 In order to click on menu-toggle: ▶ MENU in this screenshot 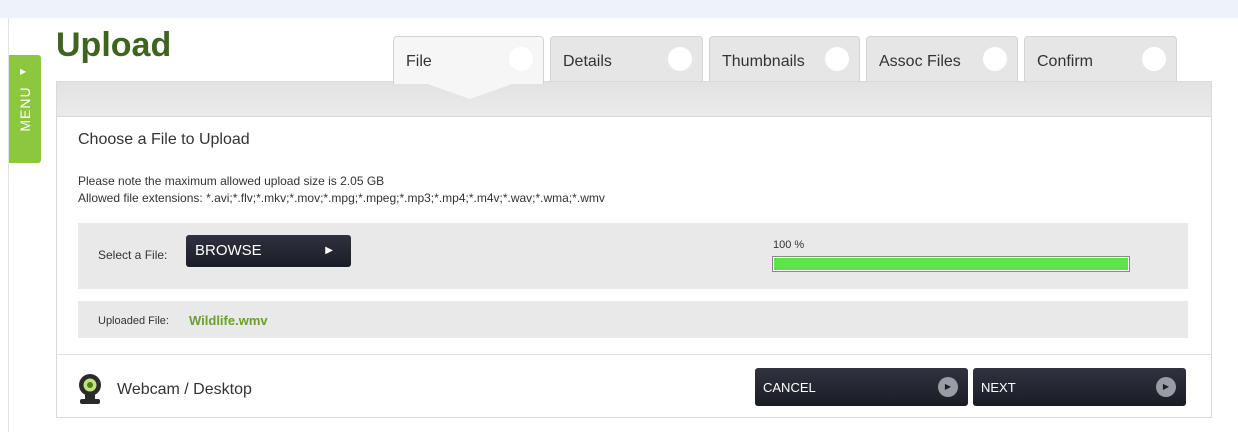, I will do `click(25, 109)`.